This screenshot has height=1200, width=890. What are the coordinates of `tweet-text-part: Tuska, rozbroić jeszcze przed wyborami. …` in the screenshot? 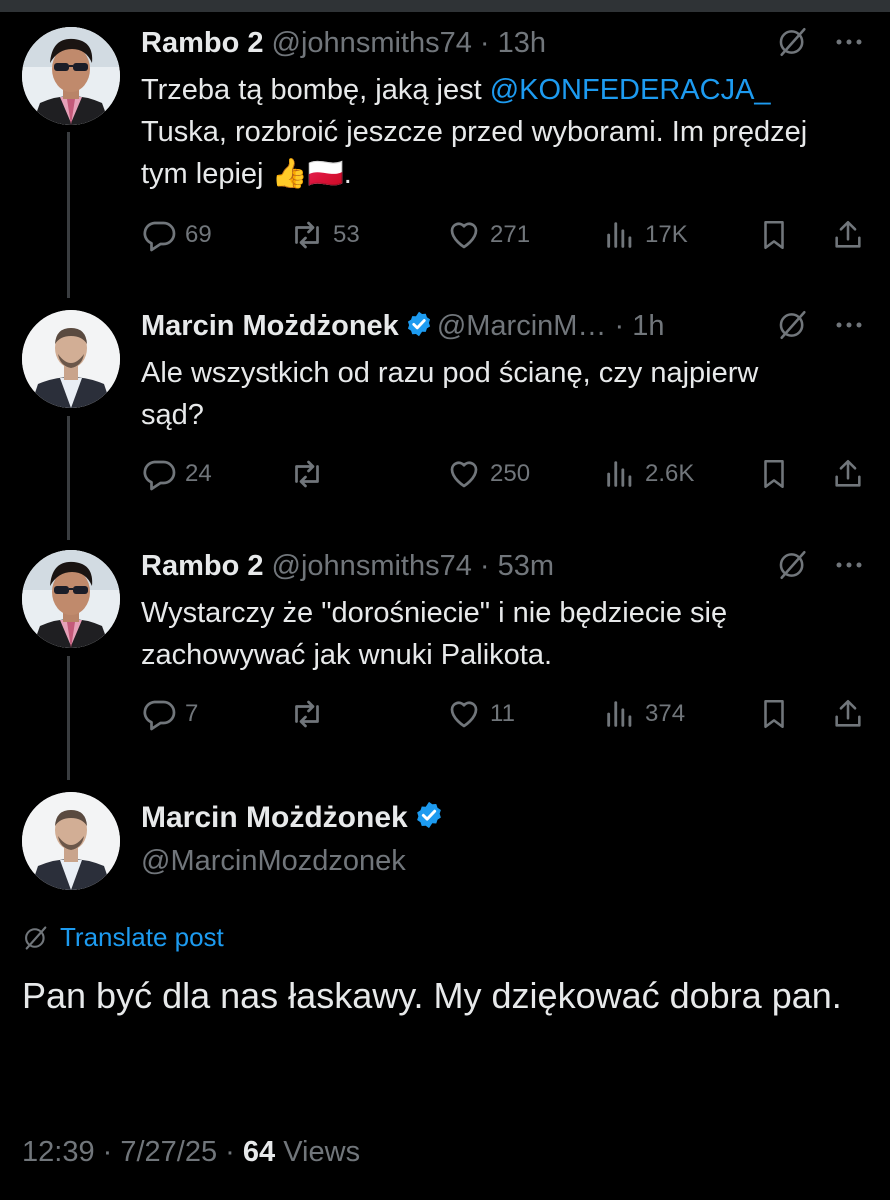 It's located at (474, 153).